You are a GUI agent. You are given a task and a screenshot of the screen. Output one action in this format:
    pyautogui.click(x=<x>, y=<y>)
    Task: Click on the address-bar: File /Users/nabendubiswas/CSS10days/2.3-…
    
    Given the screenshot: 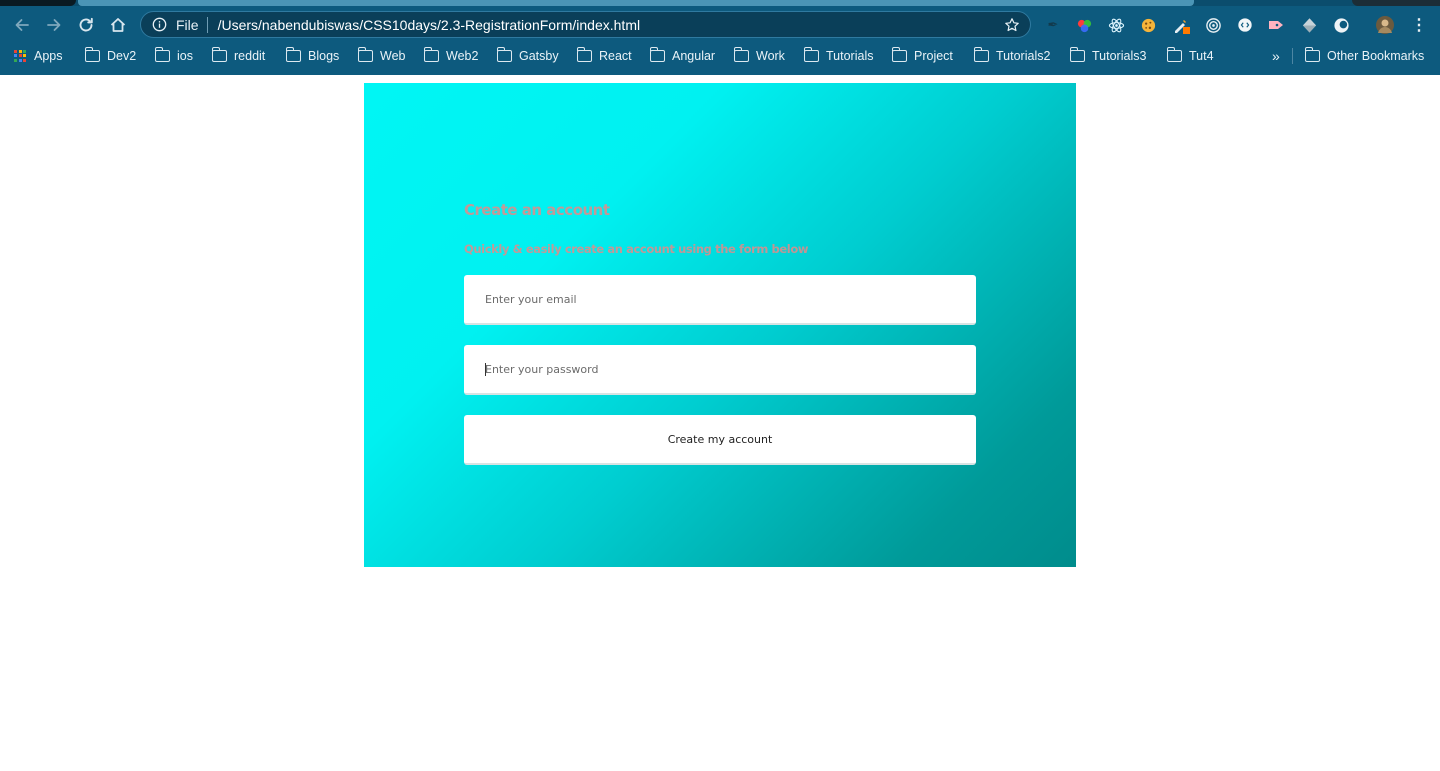 What is the action you would take?
    pyautogui.click(x=585, y=24)
    